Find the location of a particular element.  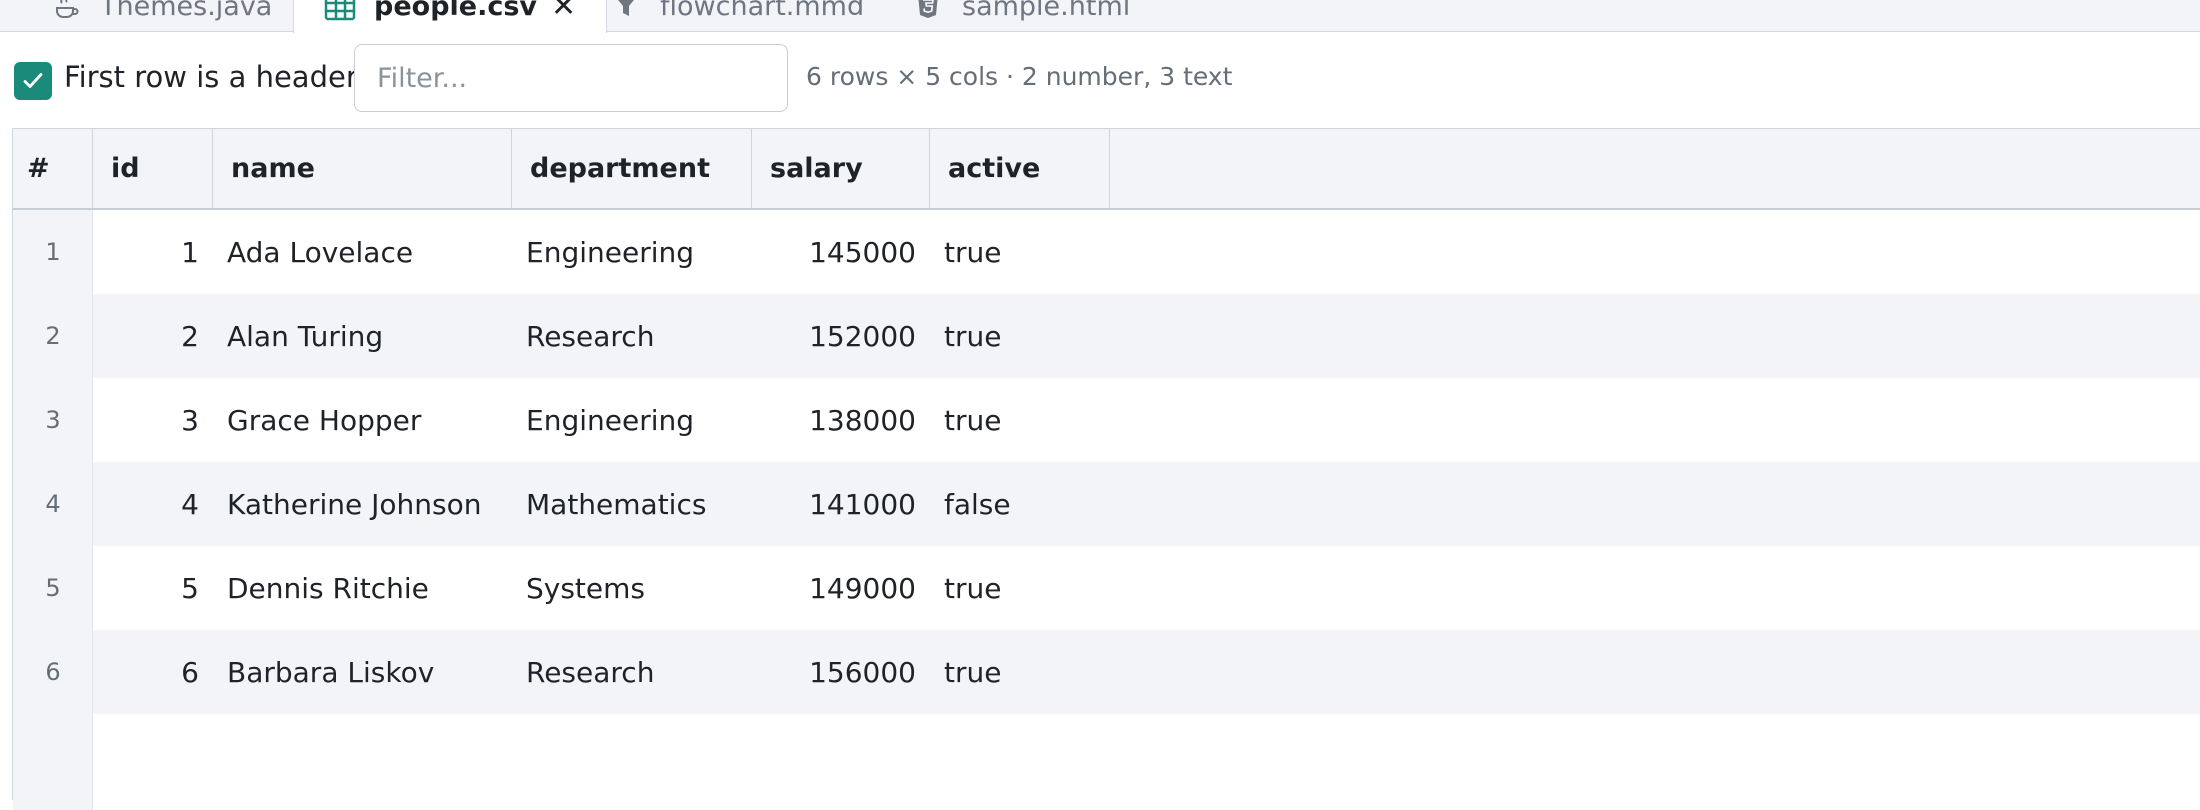

row-number: 5 is located at coordinates (53, 588).